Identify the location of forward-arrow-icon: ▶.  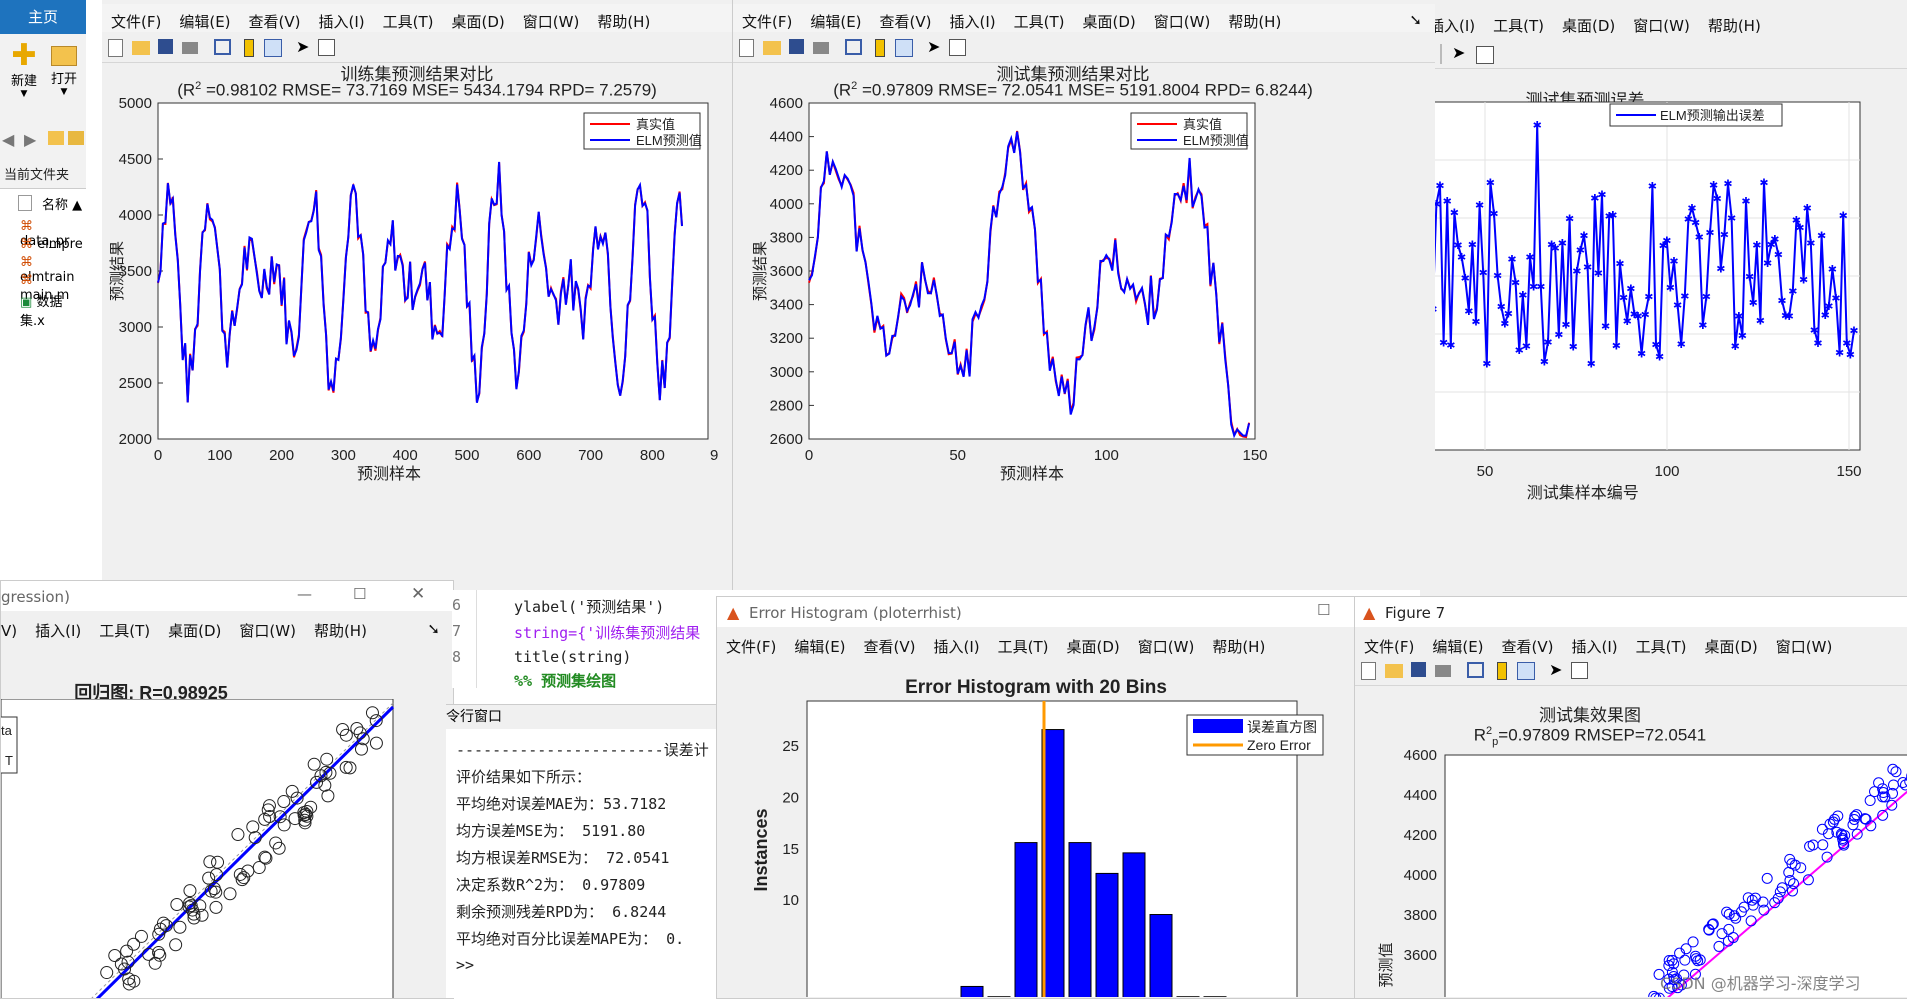
(30, 139).